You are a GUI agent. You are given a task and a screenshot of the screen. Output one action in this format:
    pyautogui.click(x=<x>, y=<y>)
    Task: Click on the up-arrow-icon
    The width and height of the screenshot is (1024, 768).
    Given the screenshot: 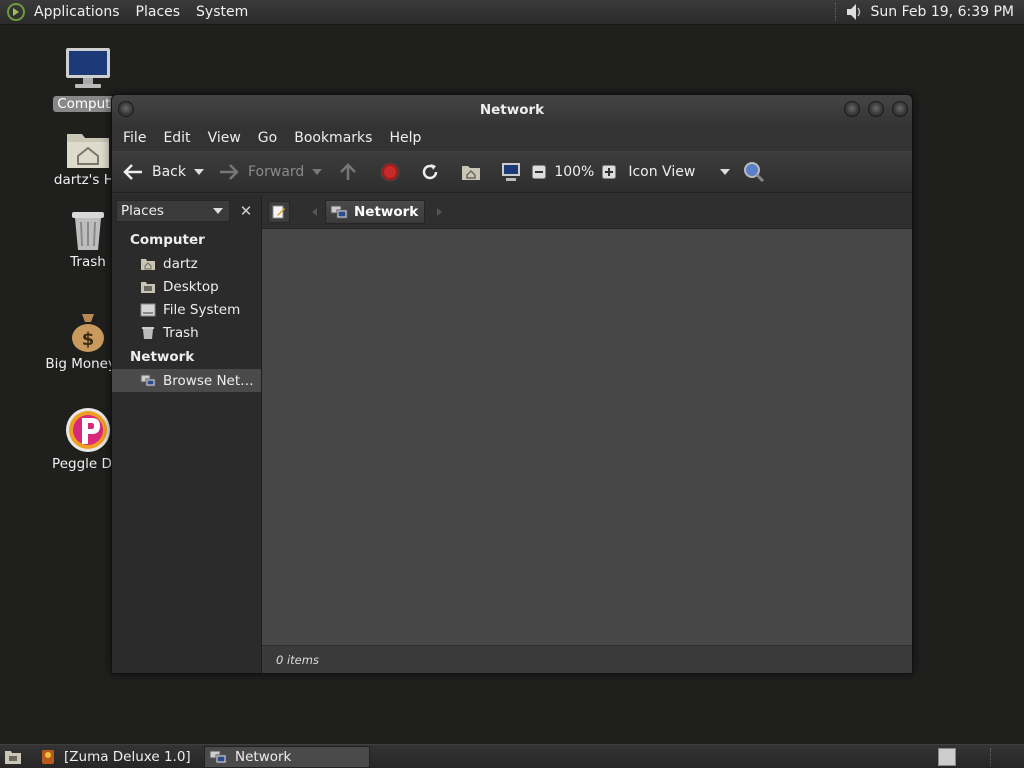 What is the action you would take?
    pyautogui.click(x=348, y=171)
    